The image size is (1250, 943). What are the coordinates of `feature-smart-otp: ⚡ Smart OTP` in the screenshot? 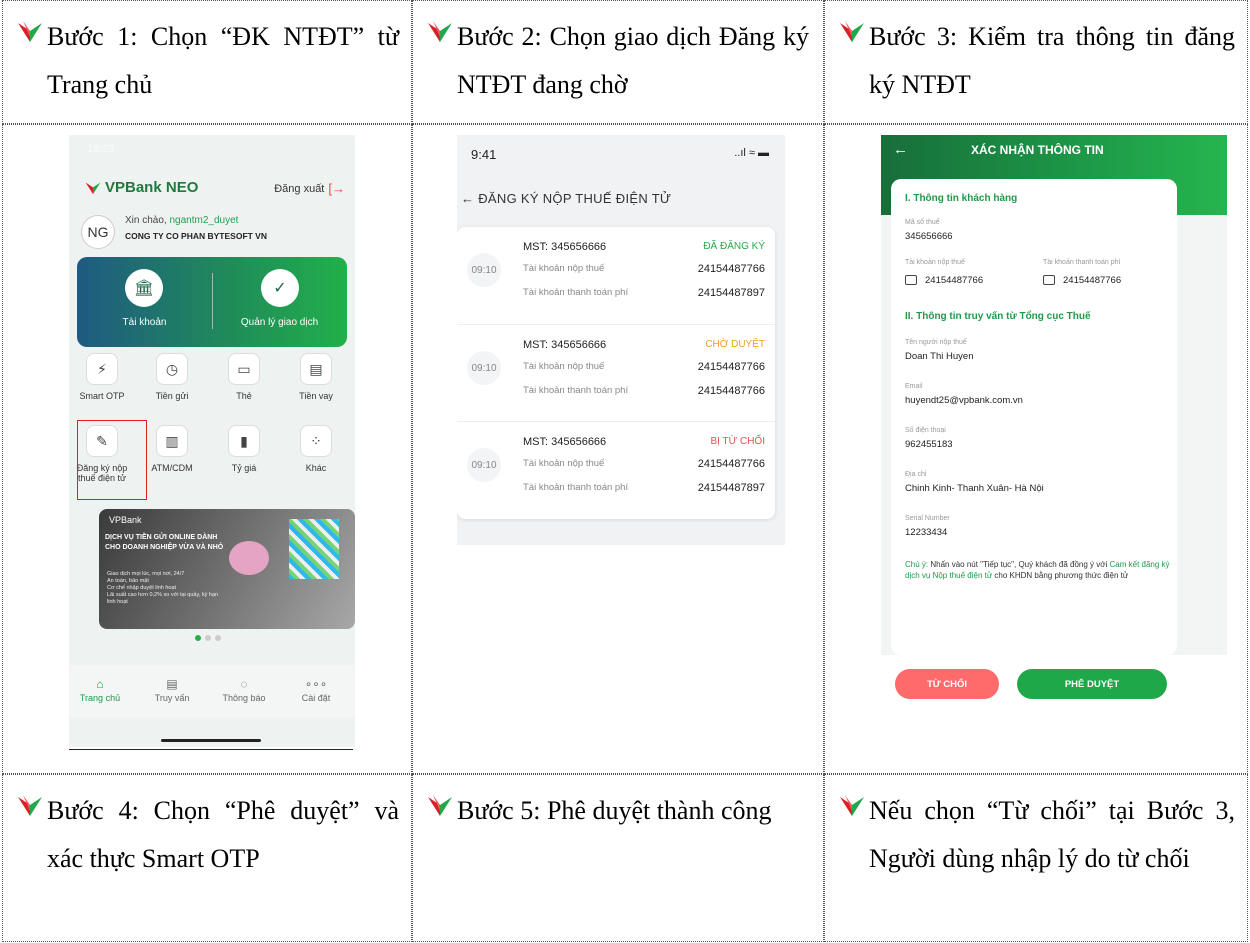 It's located at (102, 377).